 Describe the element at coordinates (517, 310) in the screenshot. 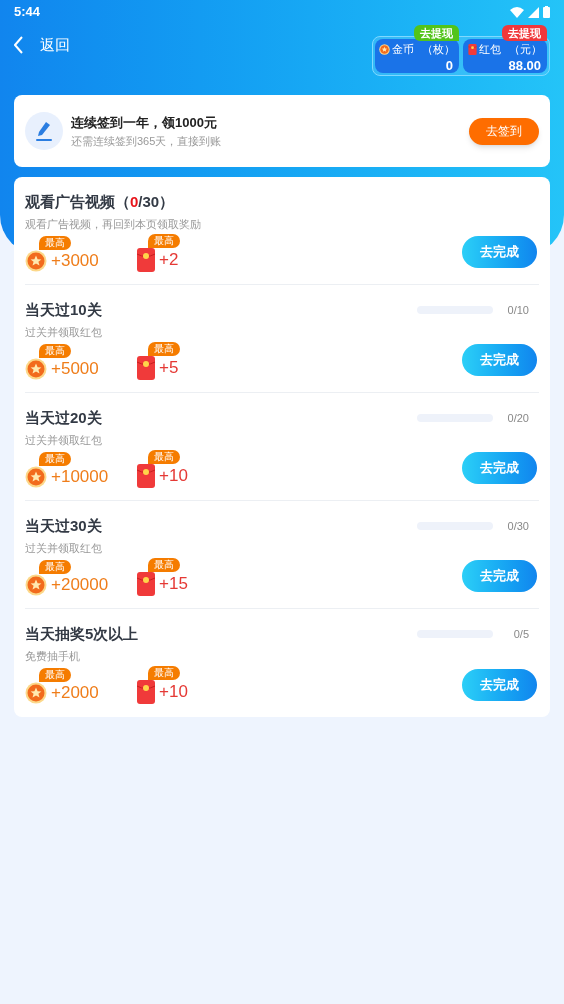

I see `progress-reading: 0/10` at that location.